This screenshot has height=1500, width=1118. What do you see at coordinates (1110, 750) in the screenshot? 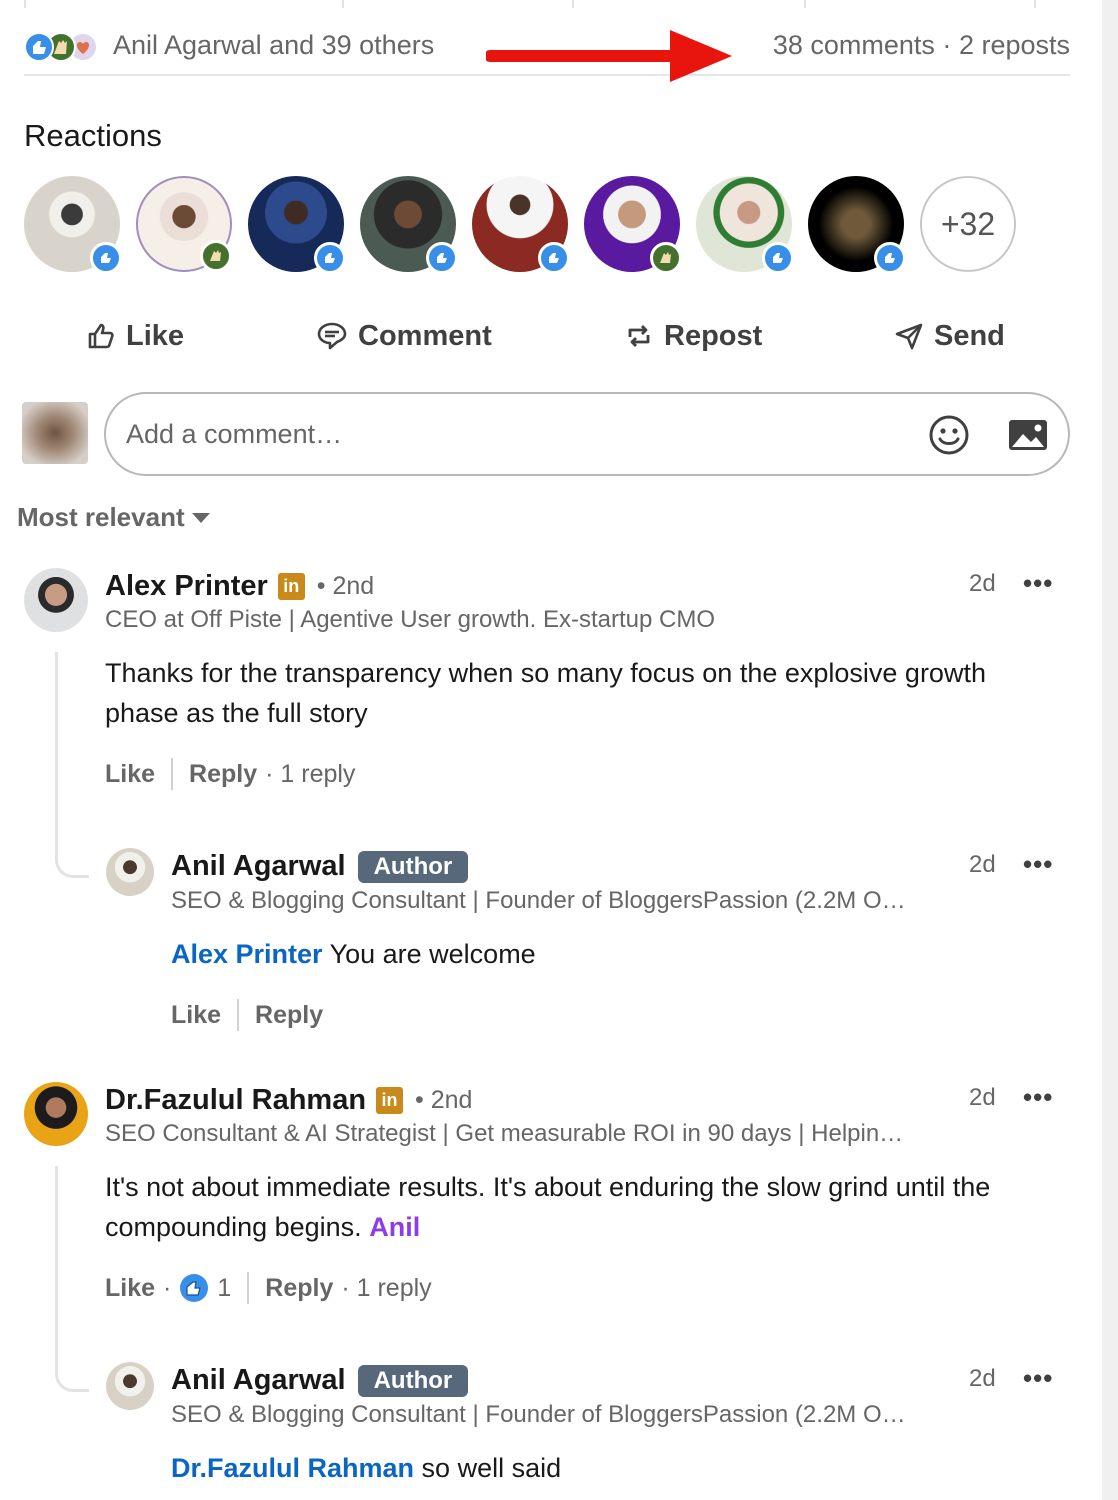
I see `scrollbar-track` at bounding box center [1110, 750].